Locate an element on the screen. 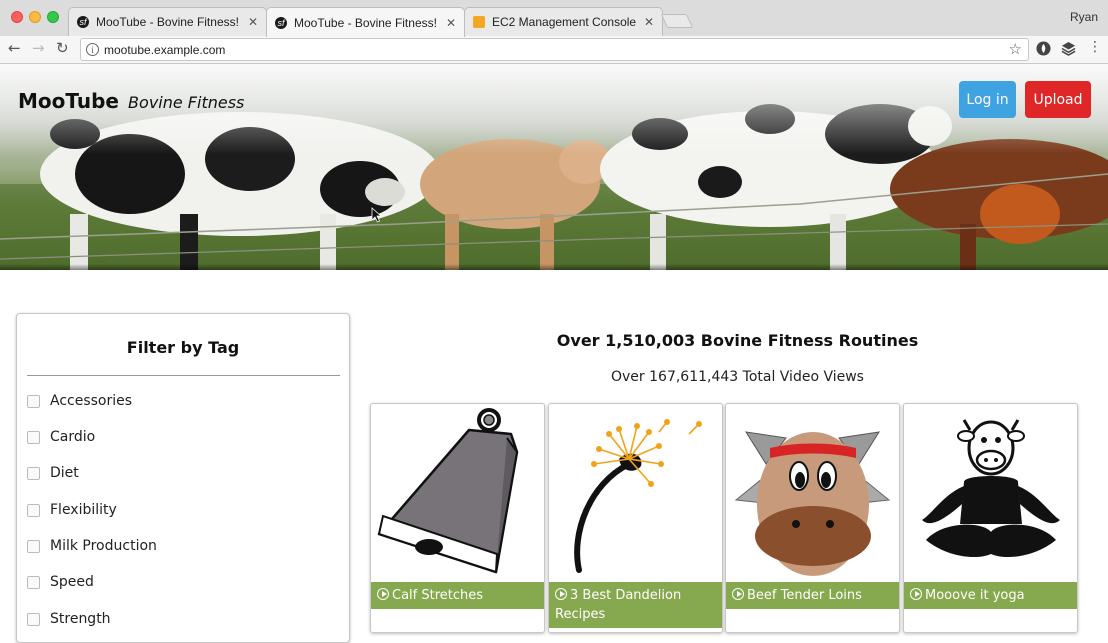 The image size is (1108, 643). new-tab-button is located at coordinates (677, 21).